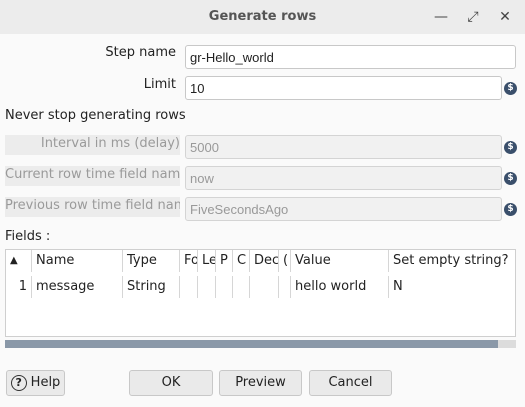 Image resolution: width=525 pixels, height=407 pixels. What do you see at coordinates (473, 17) in the screenshot?
I see `maximize-icon: ⤢` at bounding box center [473, 17].